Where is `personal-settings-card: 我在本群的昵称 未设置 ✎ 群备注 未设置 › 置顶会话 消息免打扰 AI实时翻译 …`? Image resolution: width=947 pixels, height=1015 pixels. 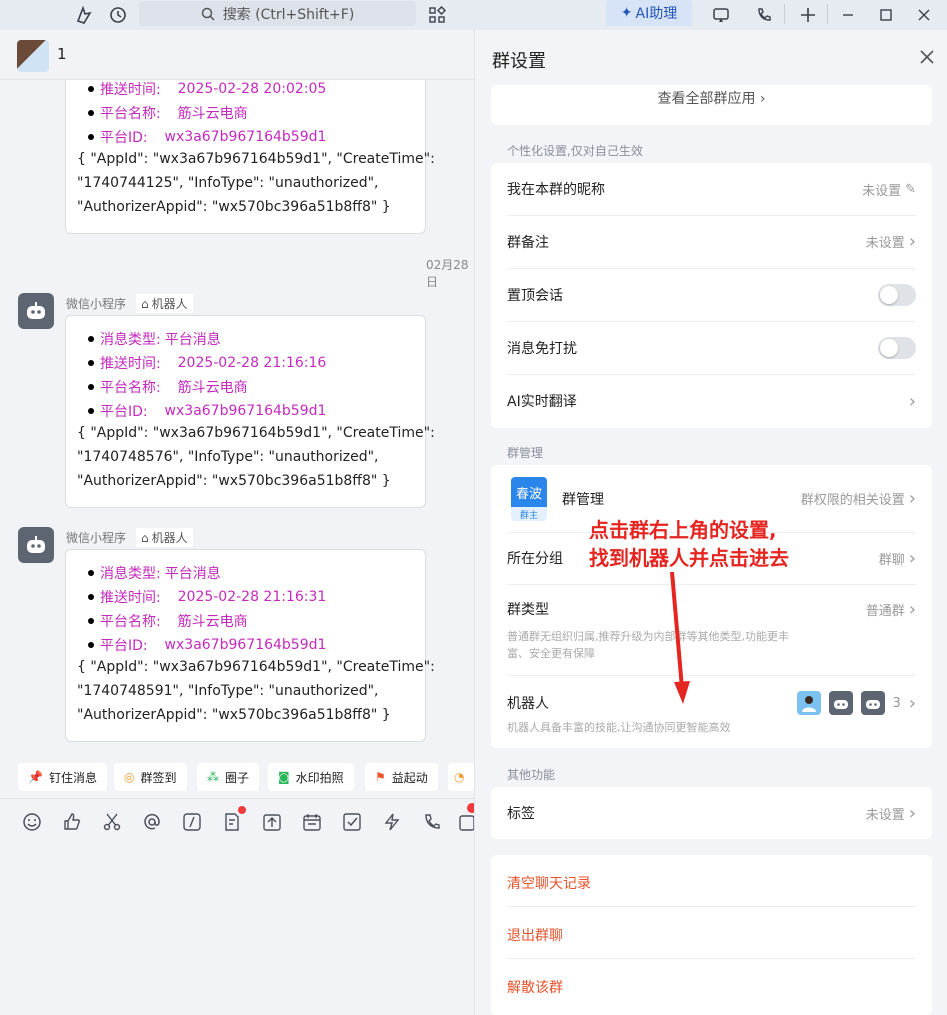 personal-settings-card: 我在本群的昵称 未设置 ✎ 群备注 未设置 › 置顶会话 消息免打扰 AI实时翻译 … is located at coordinates (711, 295).